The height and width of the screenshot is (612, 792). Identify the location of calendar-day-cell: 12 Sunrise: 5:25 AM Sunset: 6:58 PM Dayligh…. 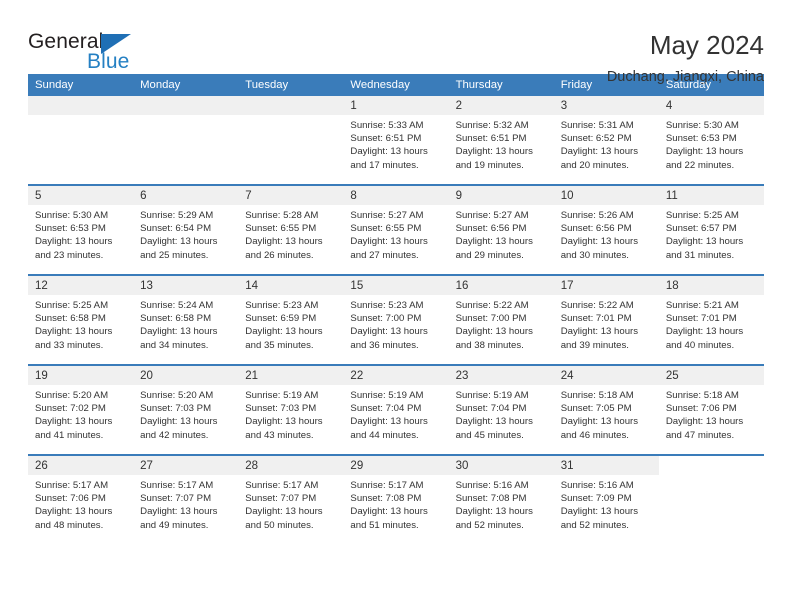
(81, 320).